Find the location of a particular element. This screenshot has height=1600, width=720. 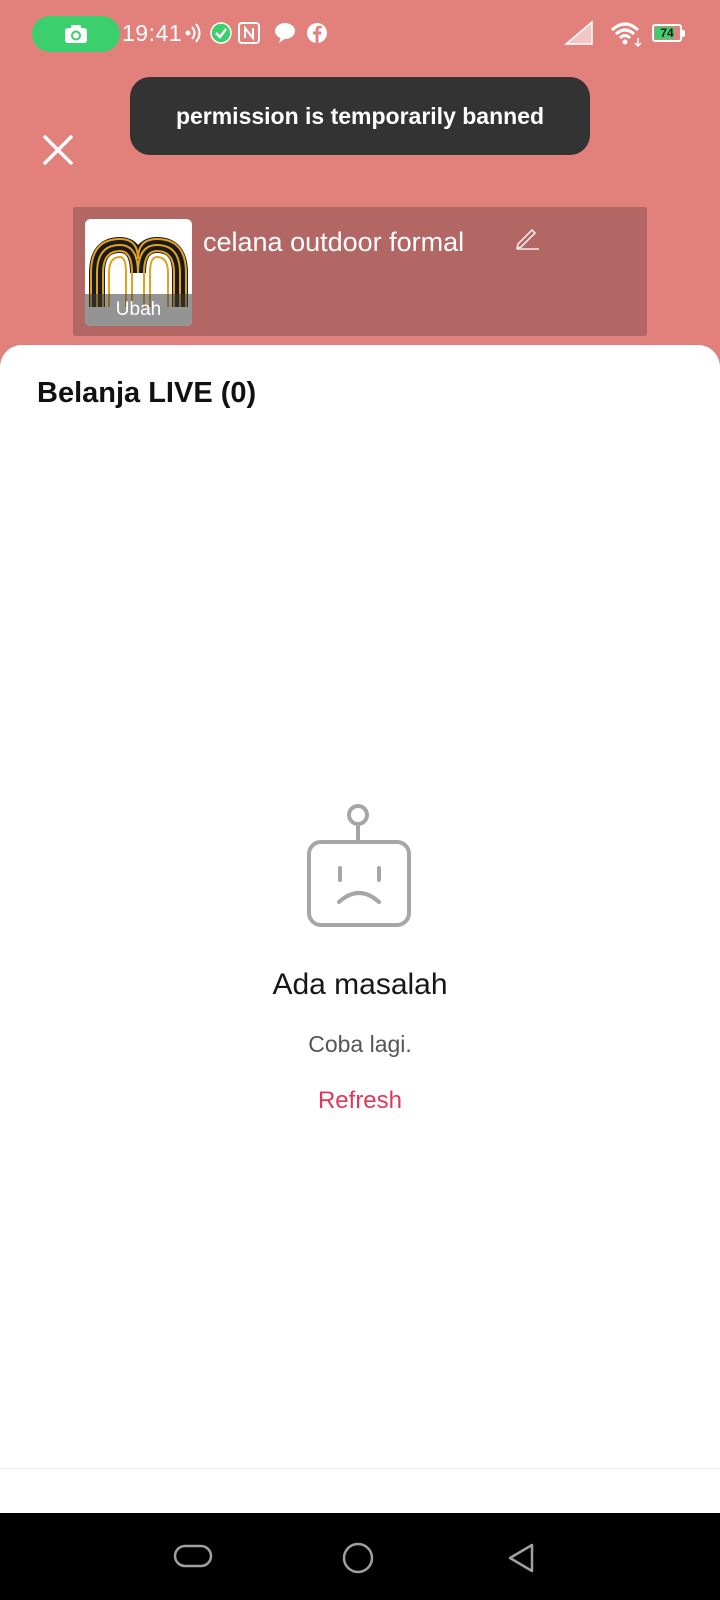

sheet-title: Belanja LIVE (0) is located at coordinates (147, 393).